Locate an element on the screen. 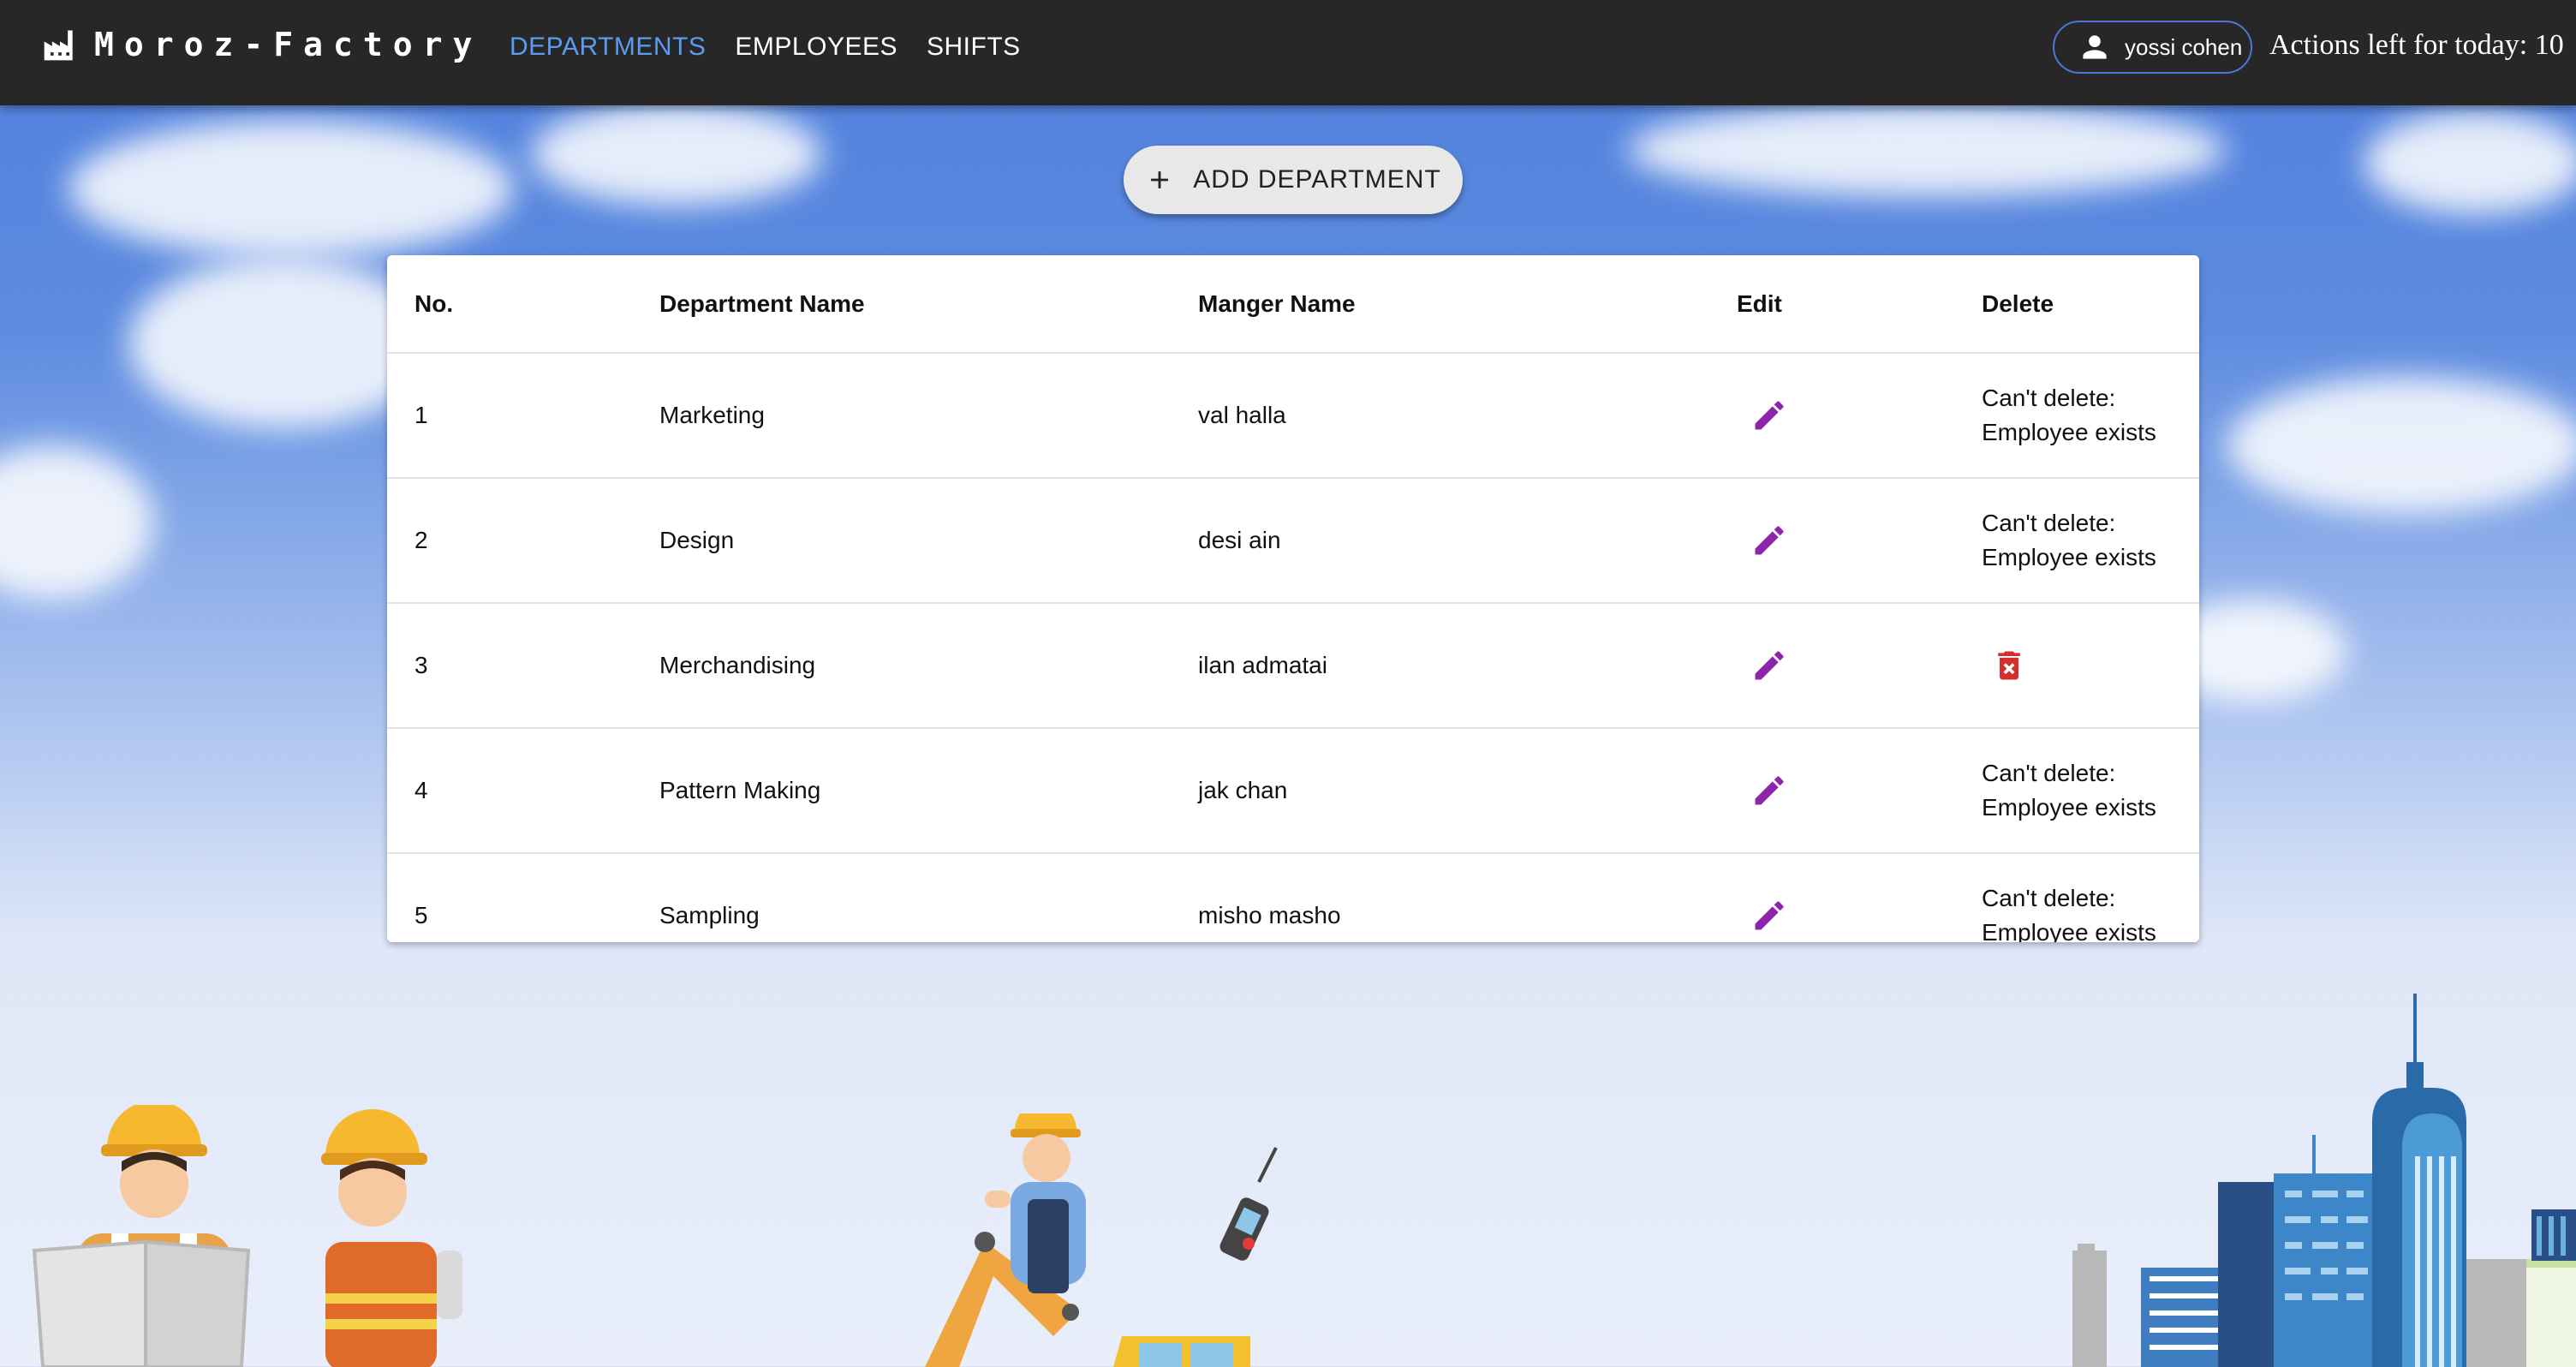 This screenshot has width=2576, height=1367. cell-department-name: Marketing is located at coordinates (902, 416).